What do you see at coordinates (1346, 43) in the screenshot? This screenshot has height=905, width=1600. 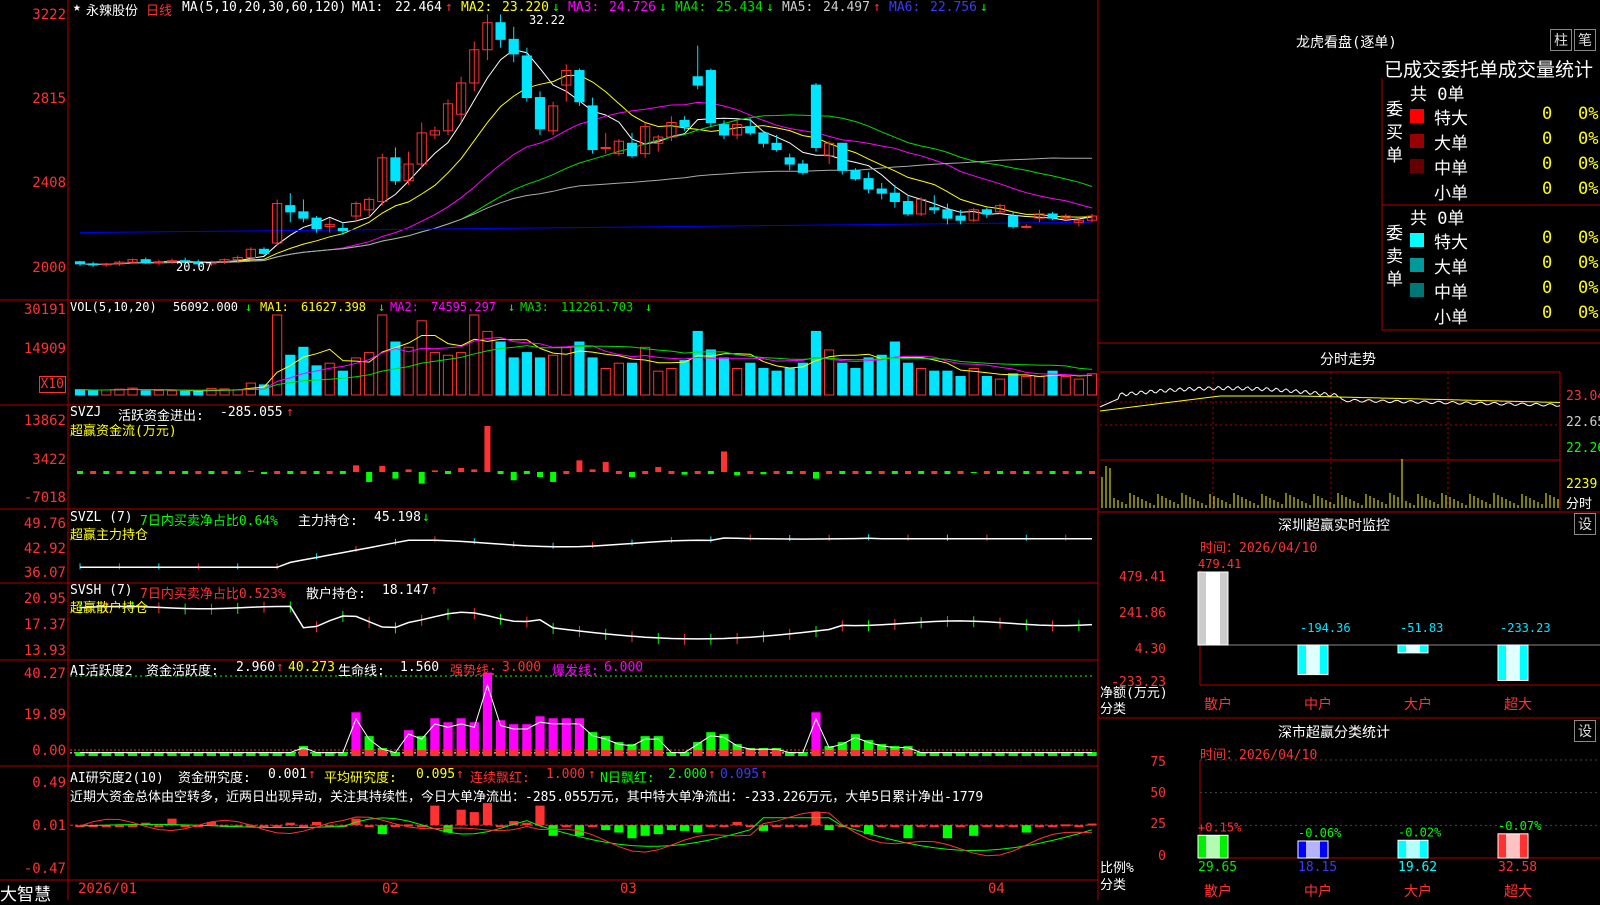 I see `right-panel-title: 龙虎看盘(逐单)` at bounding box center [1346, 43].